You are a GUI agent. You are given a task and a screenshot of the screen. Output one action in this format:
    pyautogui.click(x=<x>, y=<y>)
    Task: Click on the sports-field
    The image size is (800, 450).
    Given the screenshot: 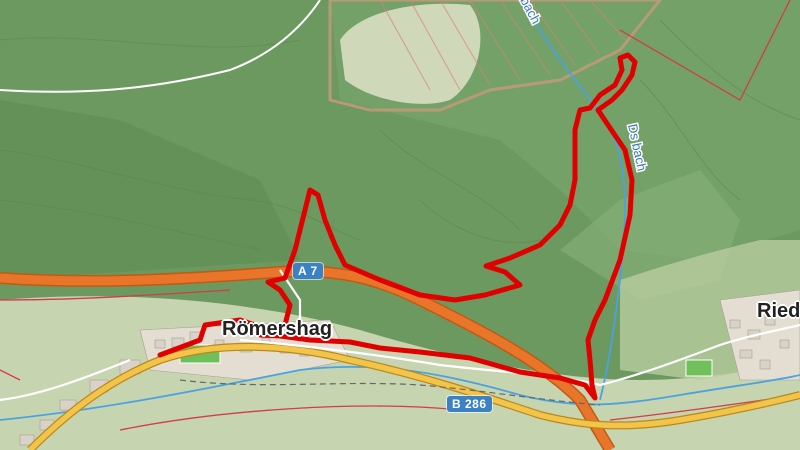 What is the action you would take?
    pyautogui.click(x=699, y=368)
    